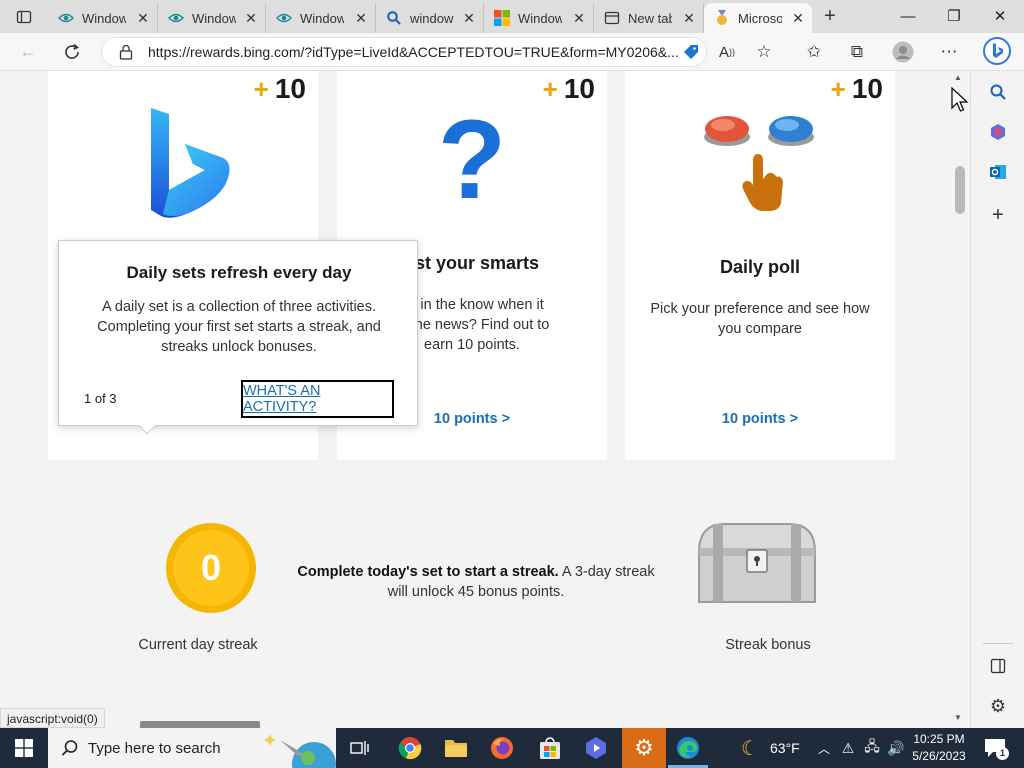 This screenshot has height=768, width=1024. What do you see at coordinates (456, 748) in the screenshot?
I see `file-explorer-icon` at bounding box center [456, 748].